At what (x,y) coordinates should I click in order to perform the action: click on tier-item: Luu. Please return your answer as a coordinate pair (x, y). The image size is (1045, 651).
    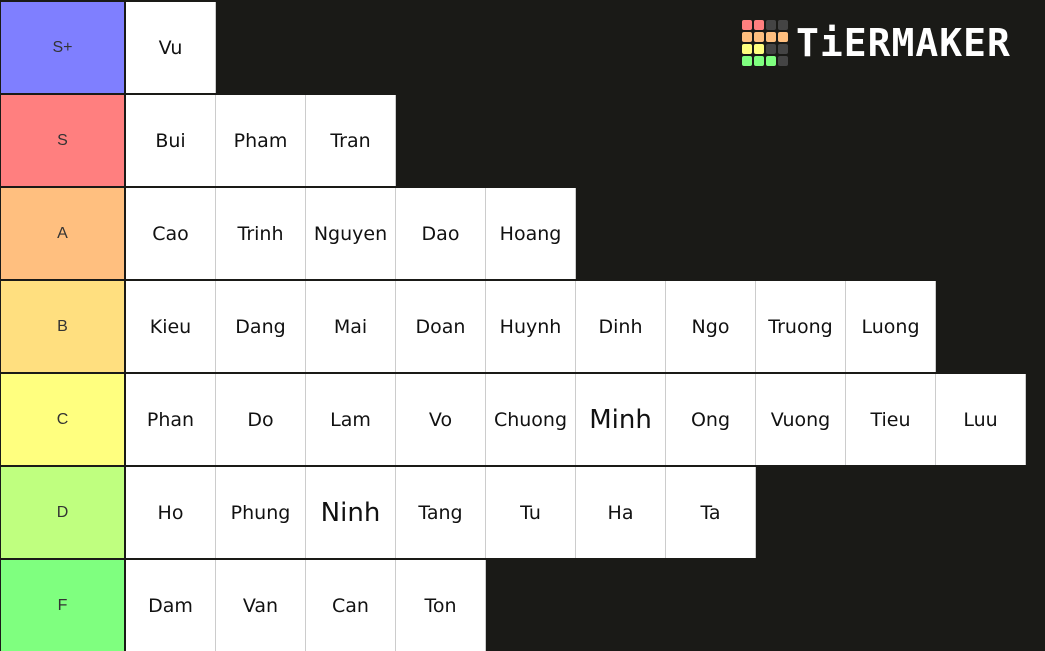
    Looking at the image, I should click on (981, 419).